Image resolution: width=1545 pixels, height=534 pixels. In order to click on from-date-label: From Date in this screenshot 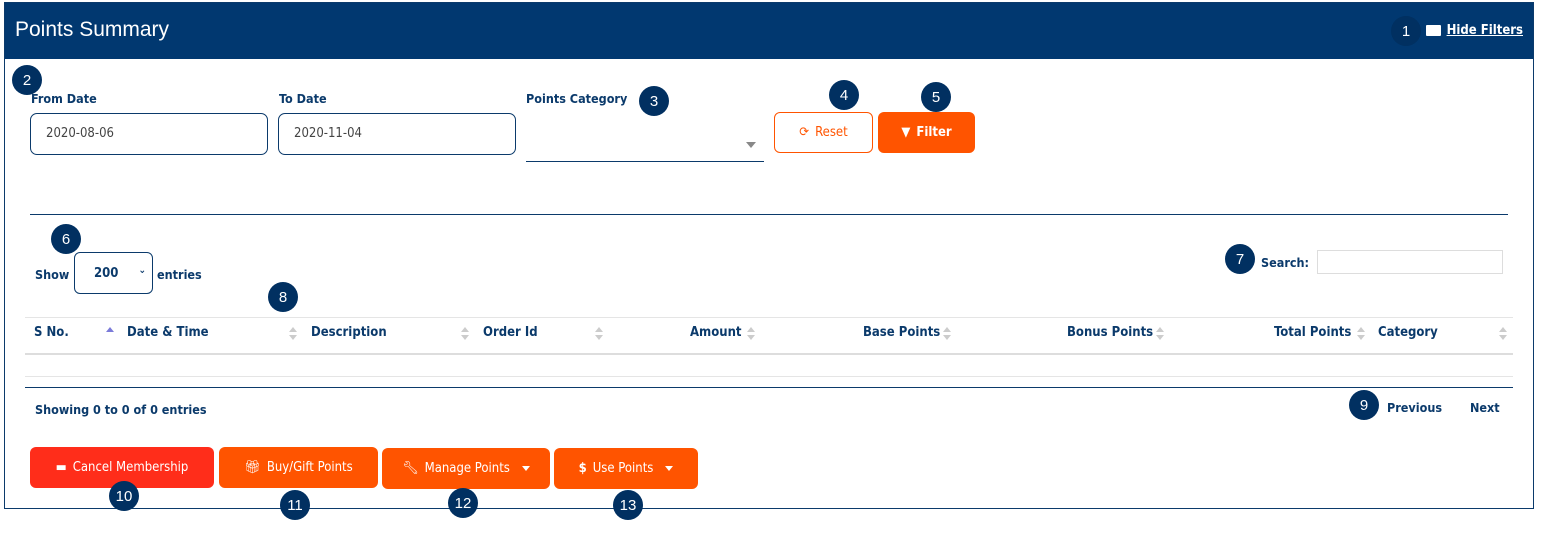, I will do `click(64, 98)`.